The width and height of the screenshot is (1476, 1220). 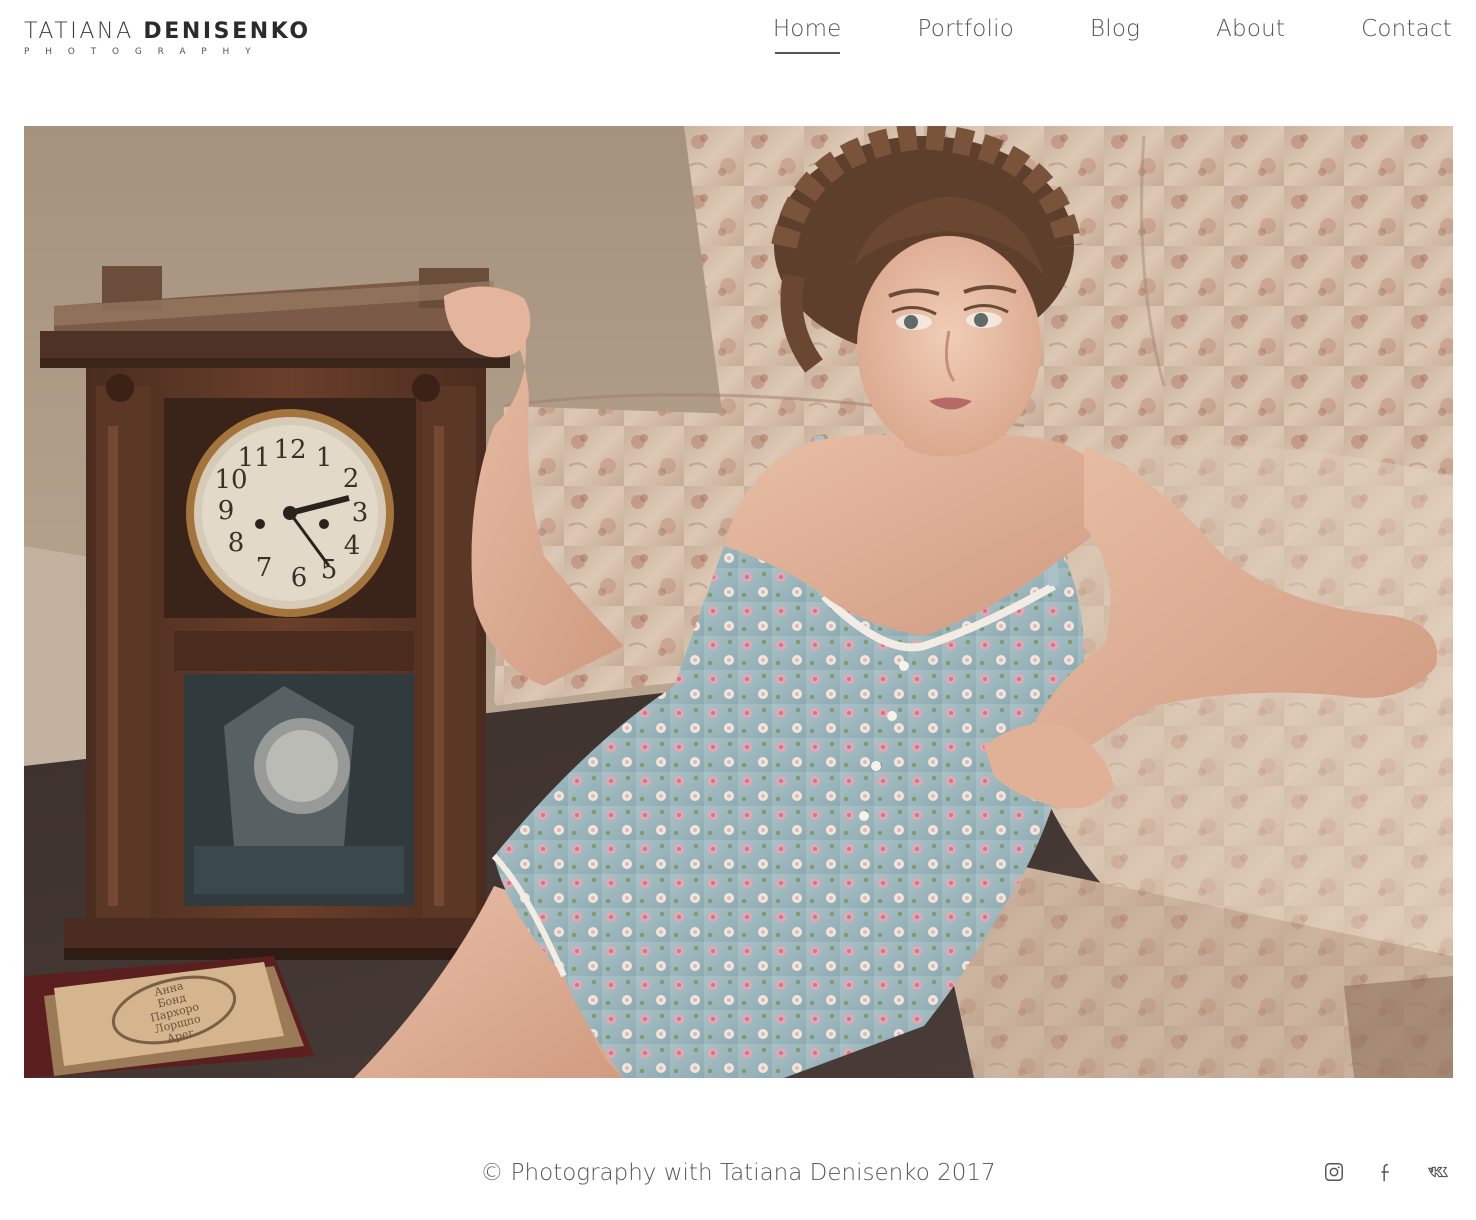 What do you see at coordinates (253, 458) in the screenshot?
I see `clock-numeral: 11` at bounding box center [253, 458].